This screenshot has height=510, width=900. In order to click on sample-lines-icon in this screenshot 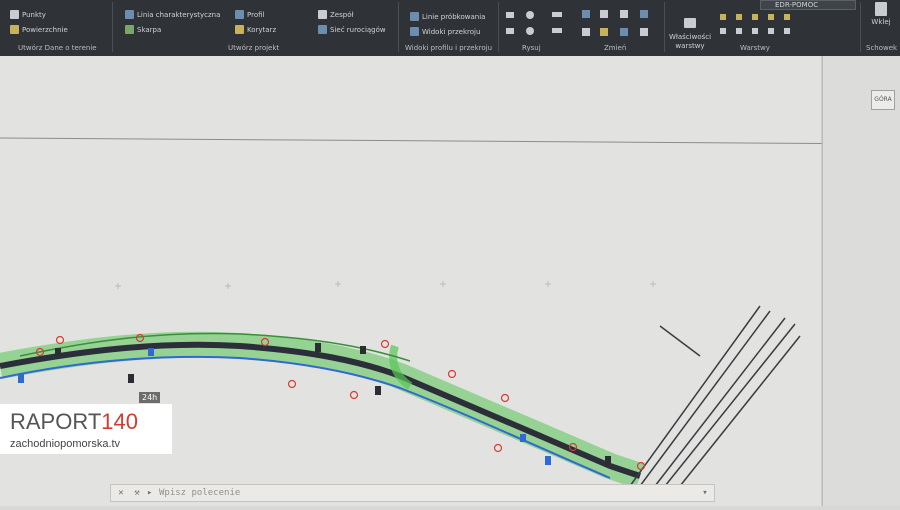, I will do `click(414, 16)`.